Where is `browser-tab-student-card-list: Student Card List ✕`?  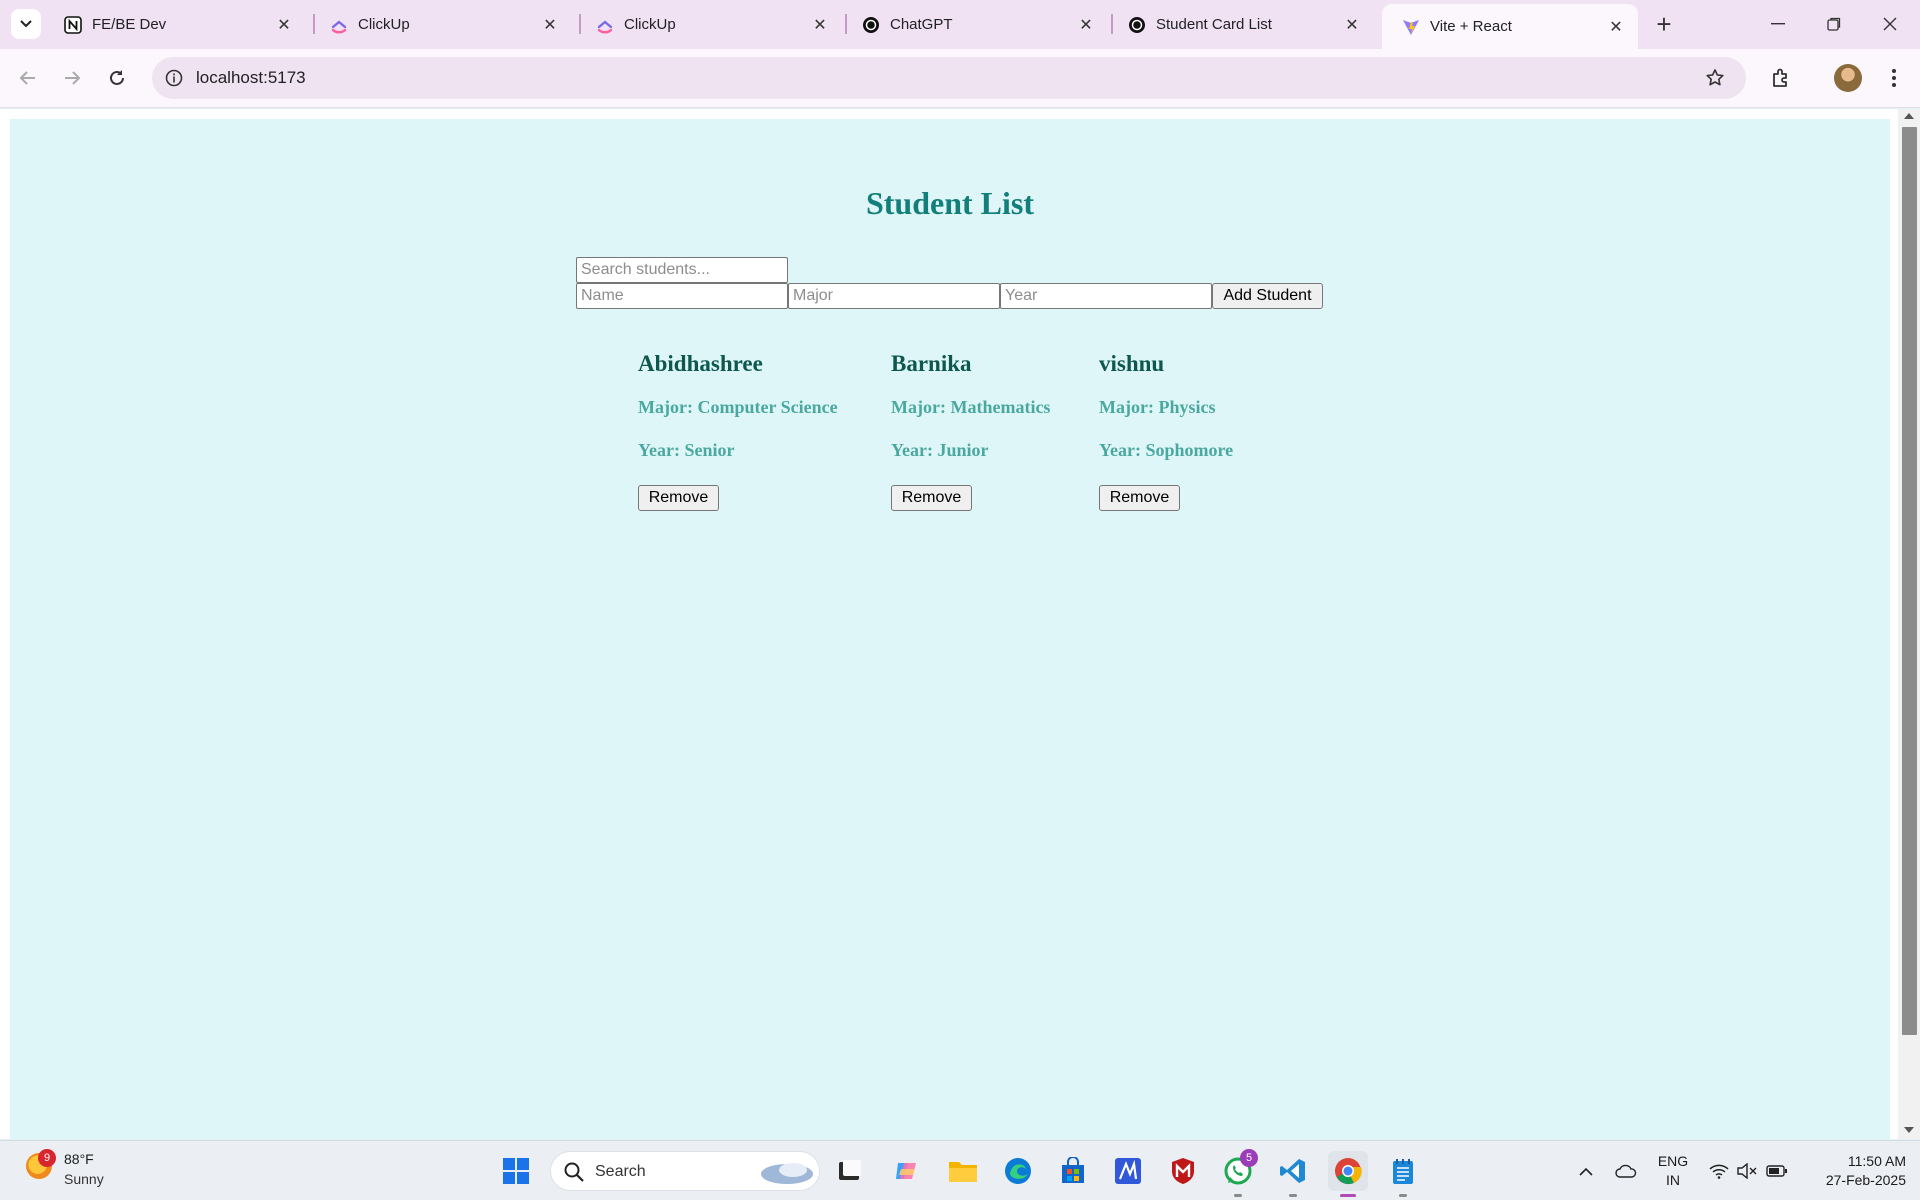
browser-tab-student-card-list: Student Card List ✕ is located at coordinates (1241, 24).